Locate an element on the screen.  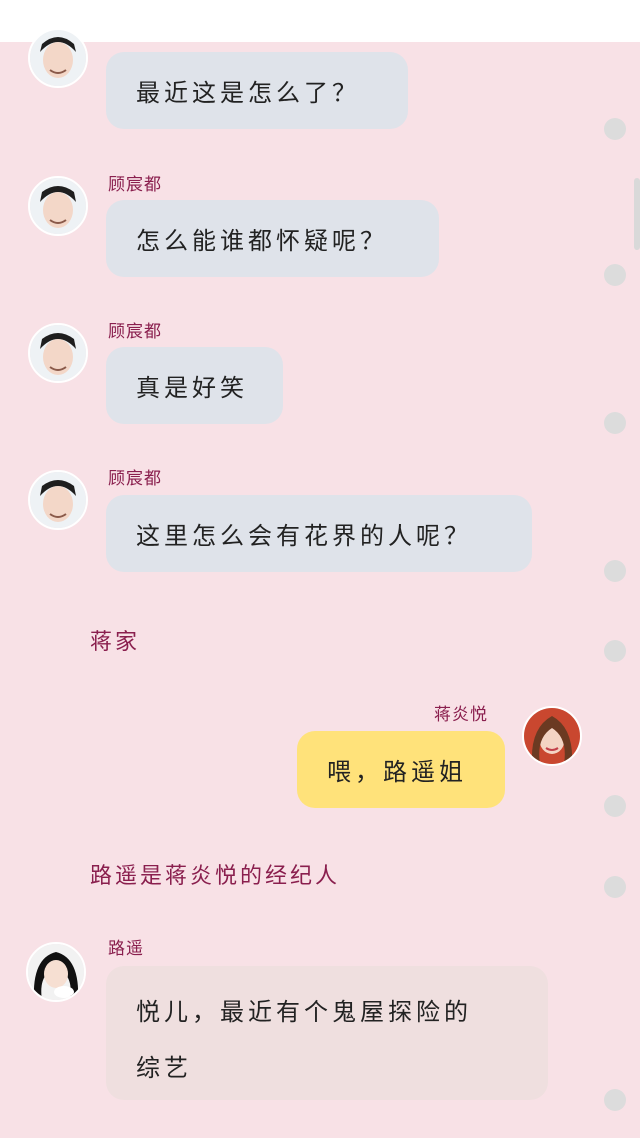
message-text: 最近这是怎么了？ is located at coordinates (248, 93).